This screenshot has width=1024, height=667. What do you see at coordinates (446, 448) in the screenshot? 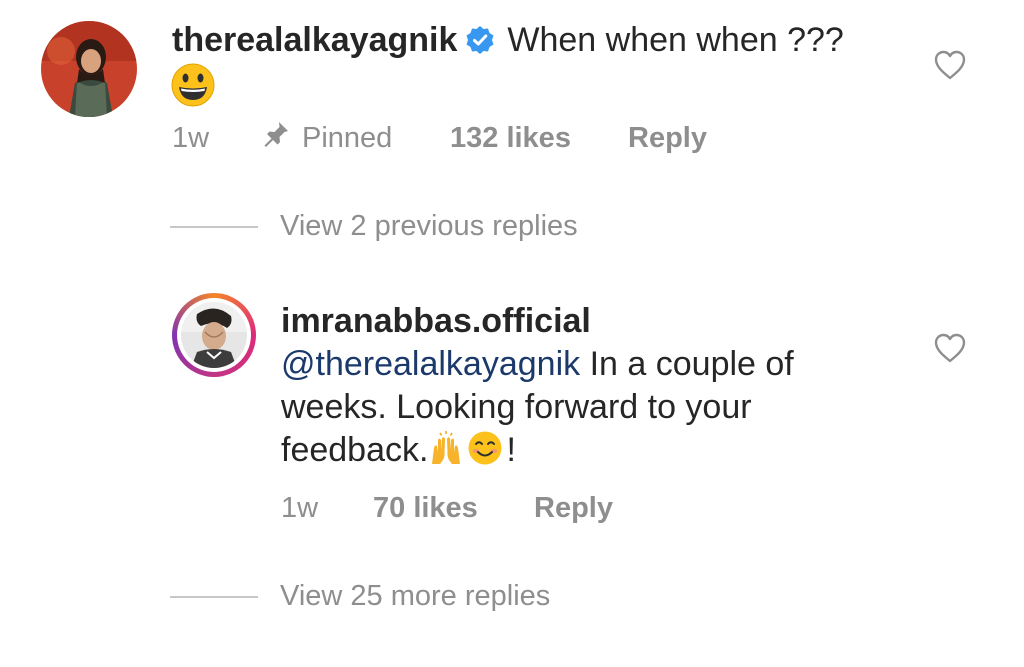
I see `raising-hands-emoji-icon` at bounding box center [446, 448].